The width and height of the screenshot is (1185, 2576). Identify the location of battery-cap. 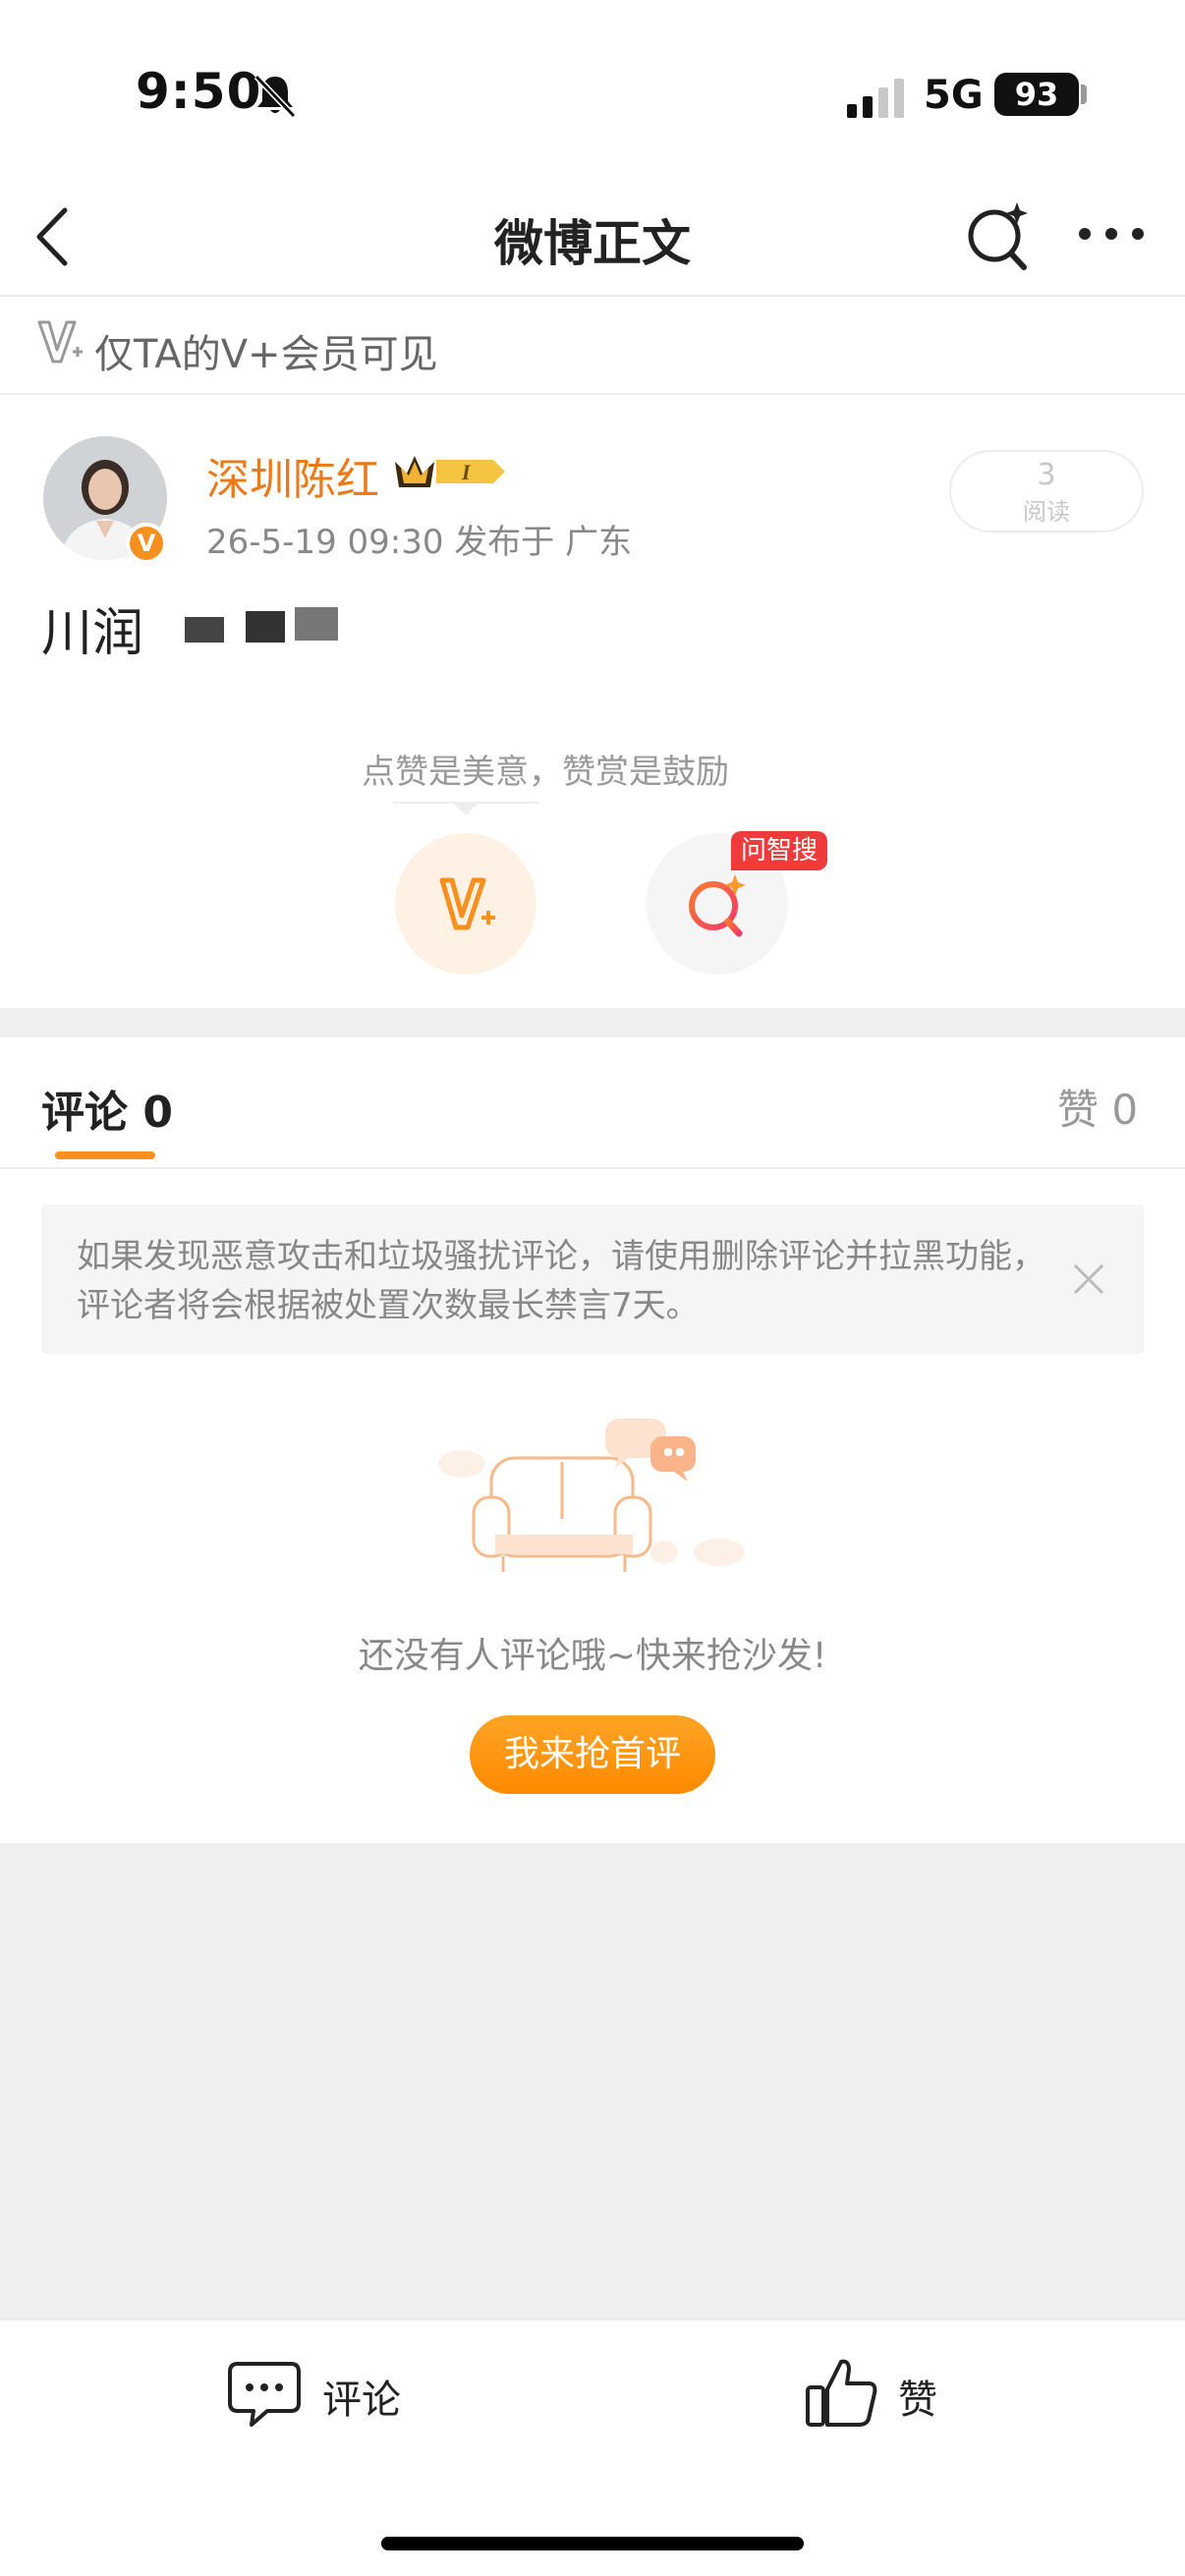
(1084, 94).